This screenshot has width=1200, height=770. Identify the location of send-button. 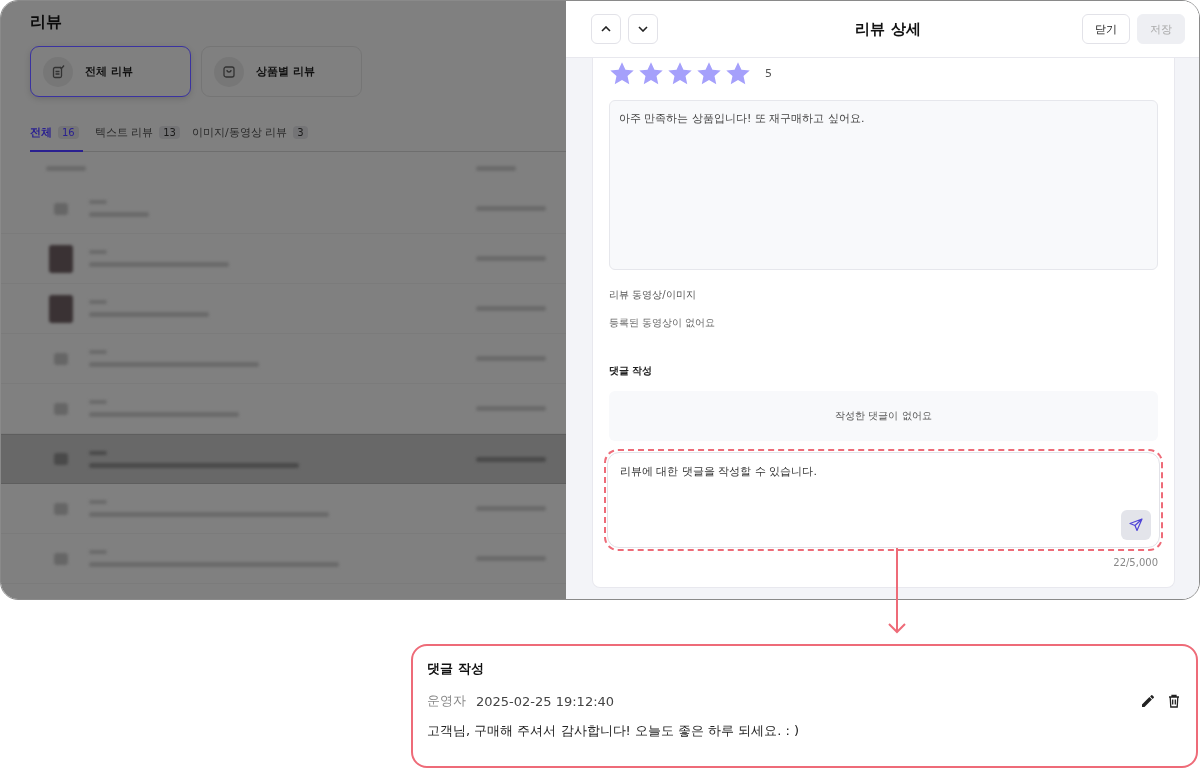
(1136, 525).